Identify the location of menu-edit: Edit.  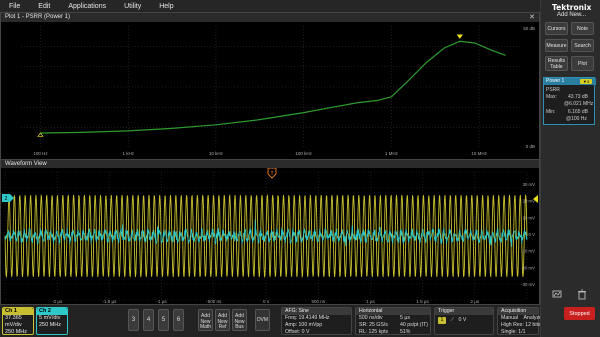
(44, 6).